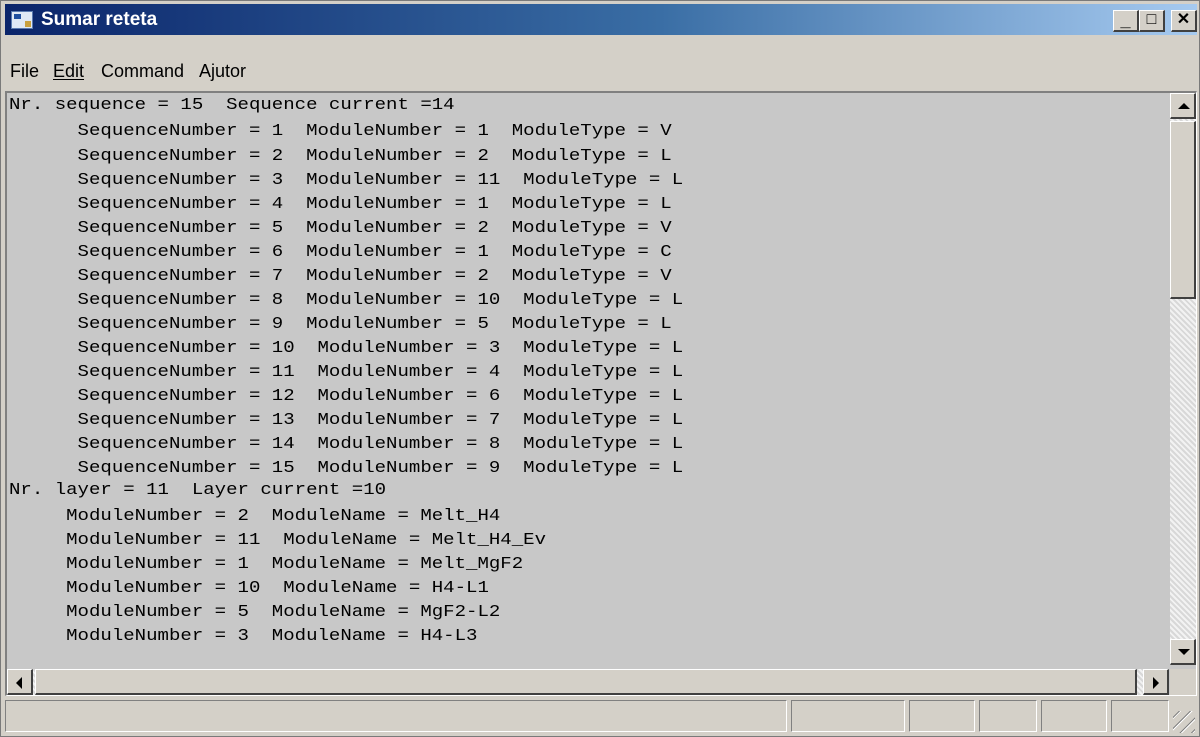 This screenshot has width=1200, height=737. I want to click on text-line: ModuleNumber = 1 ModuleName = Melt_MgF2, so click(266, 564).